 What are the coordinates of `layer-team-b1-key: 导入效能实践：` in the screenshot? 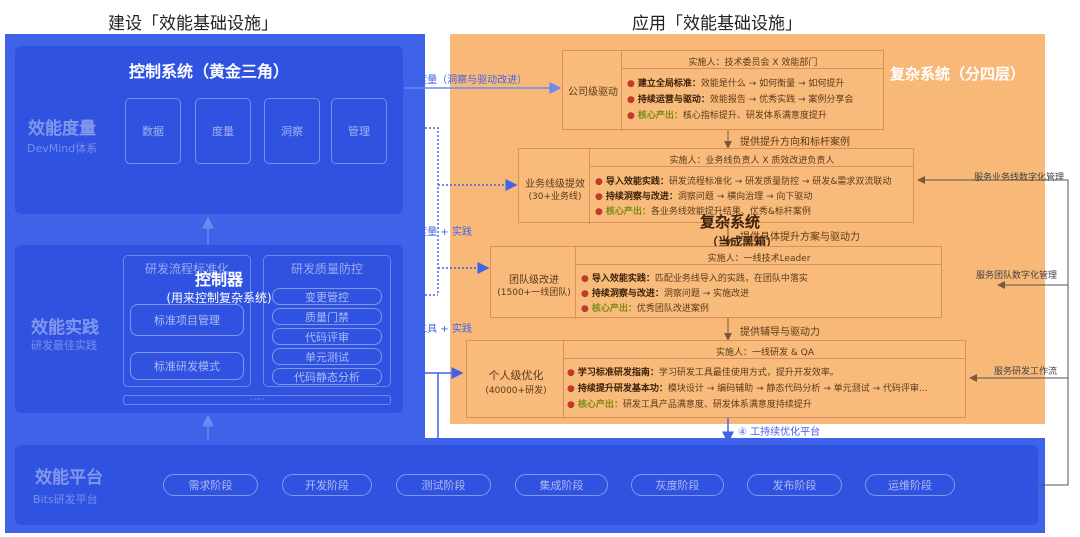 It's located at (623, 279).